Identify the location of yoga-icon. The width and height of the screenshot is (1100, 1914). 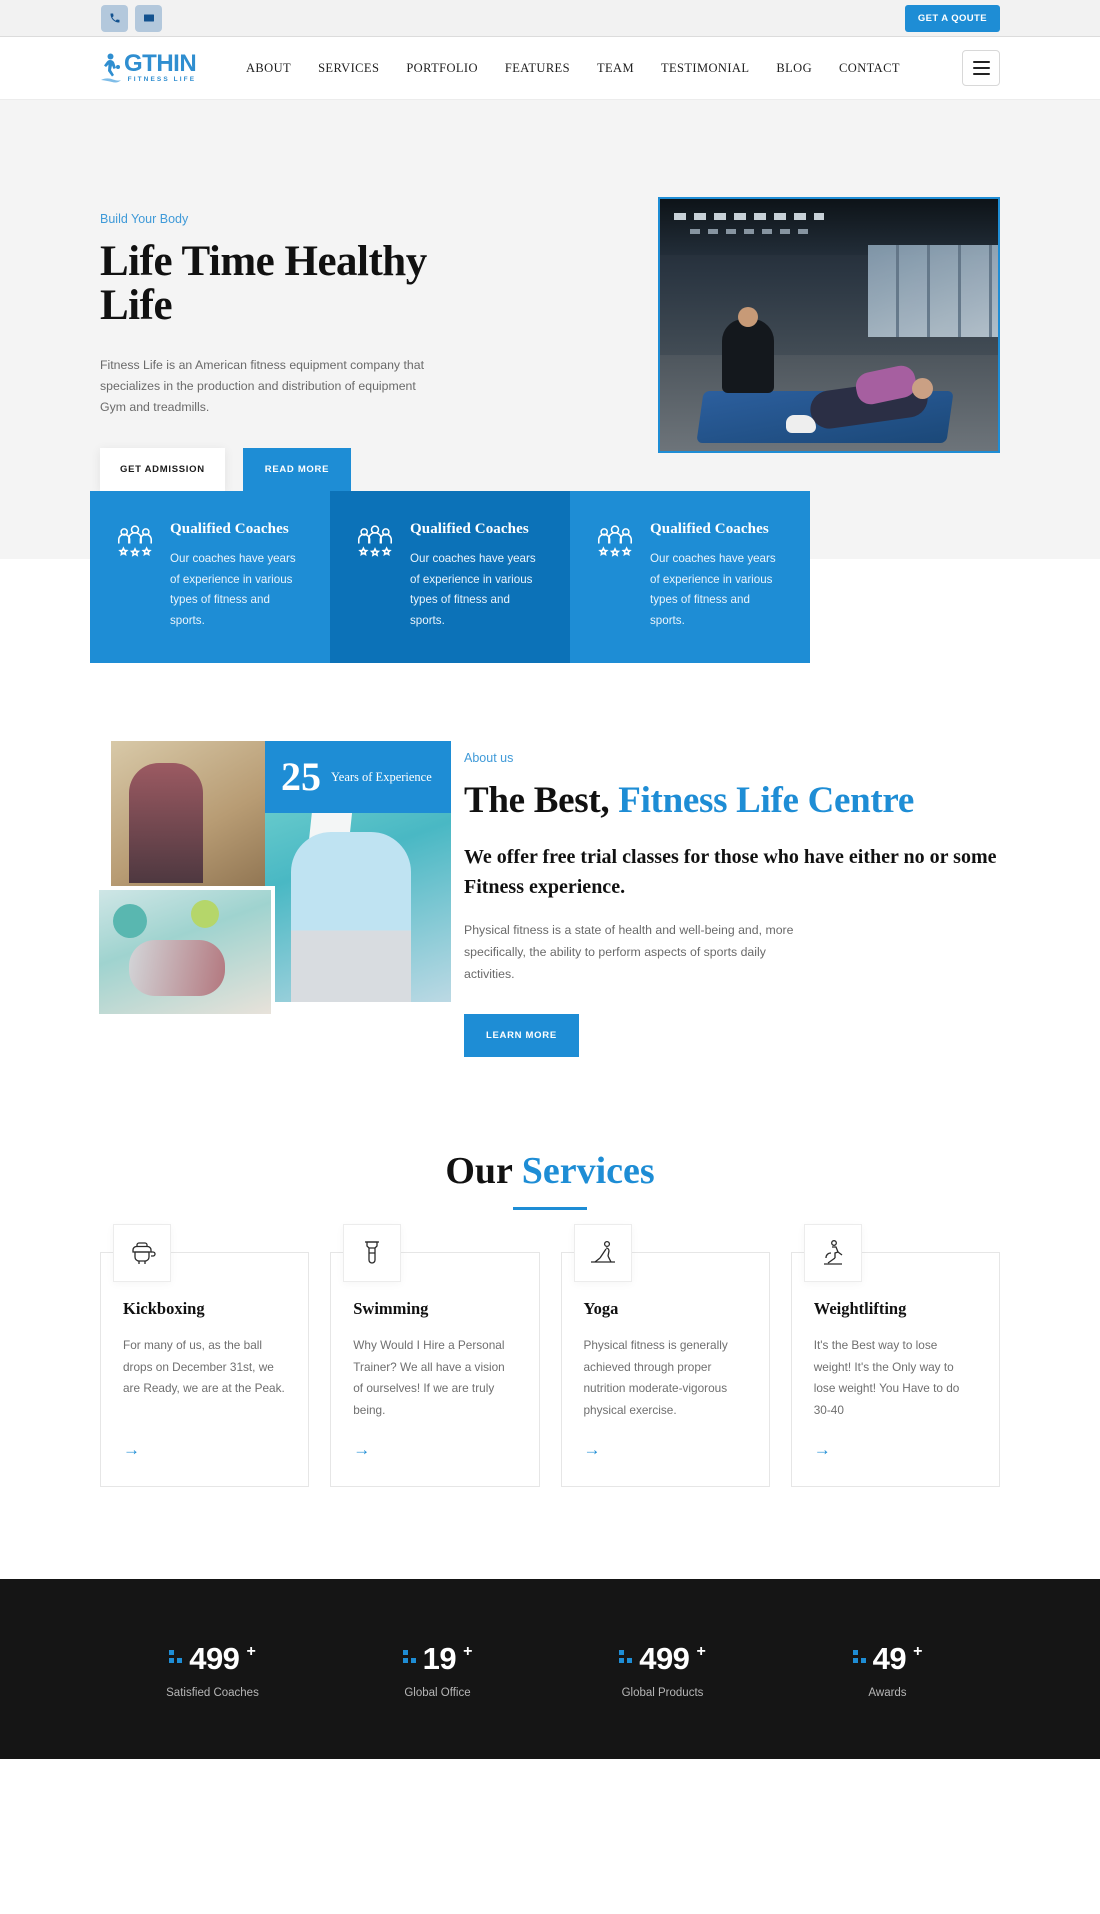
(602, 1252).